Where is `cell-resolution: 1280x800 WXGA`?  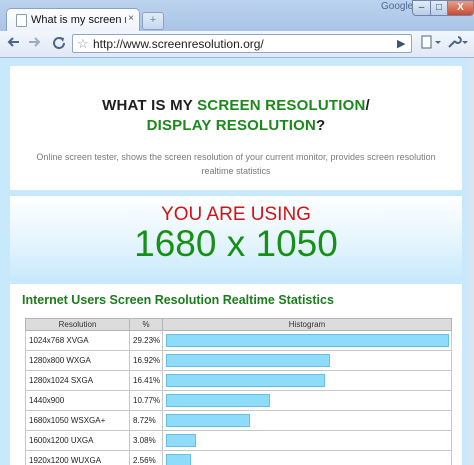 cell-resolution: 1280x800 WXGA is located at coordinates (77, 360).